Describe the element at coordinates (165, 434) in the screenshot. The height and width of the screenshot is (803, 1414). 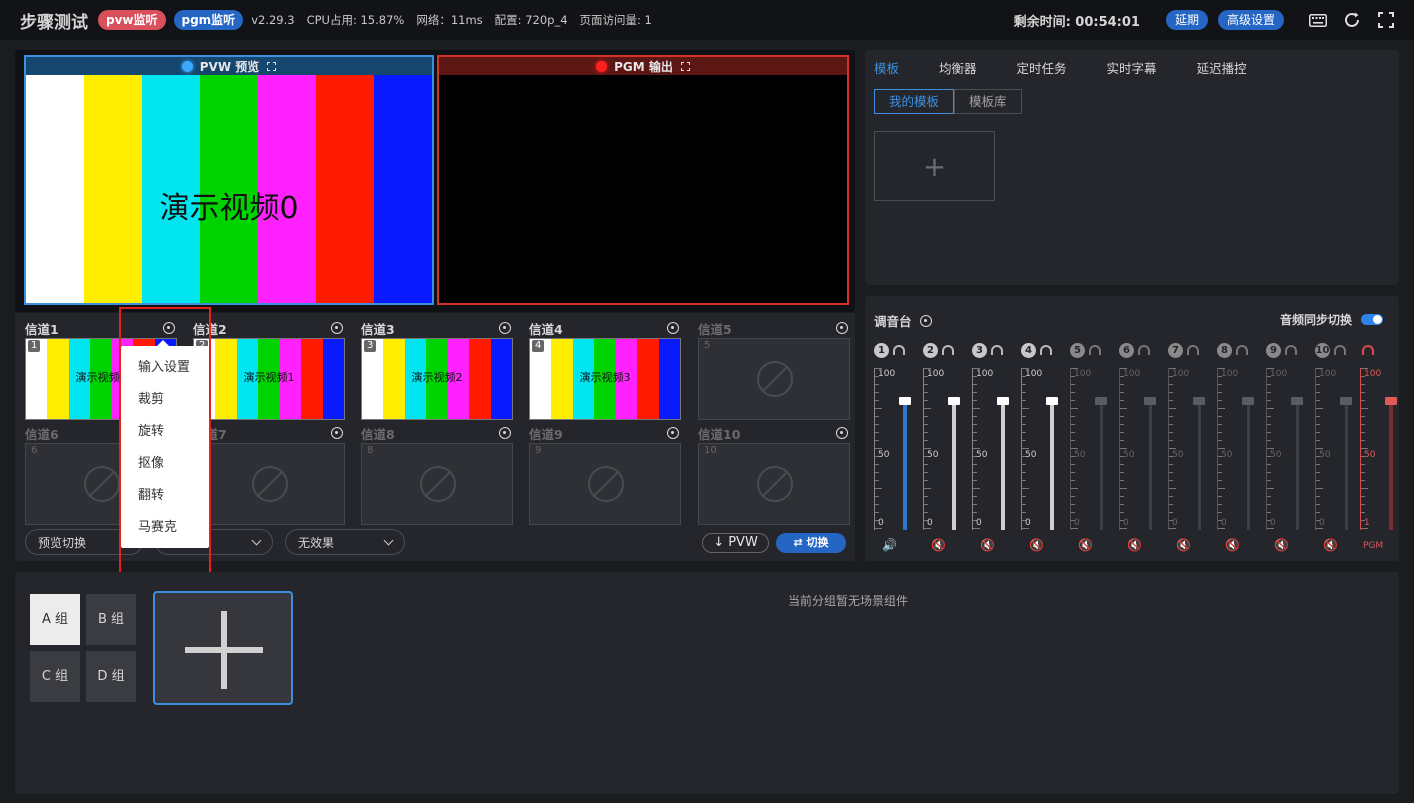
I see `menu-item-rotate: 旋转` at that location.